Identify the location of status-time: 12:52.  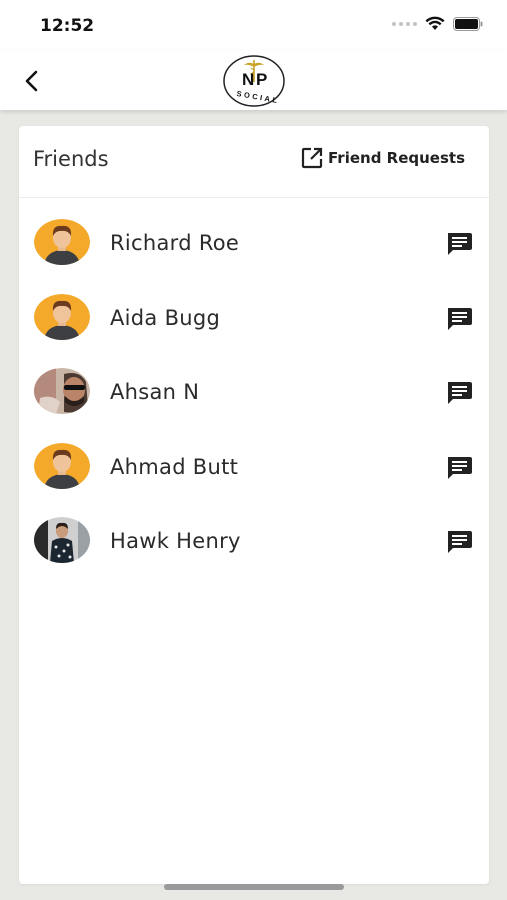
(67, 26).